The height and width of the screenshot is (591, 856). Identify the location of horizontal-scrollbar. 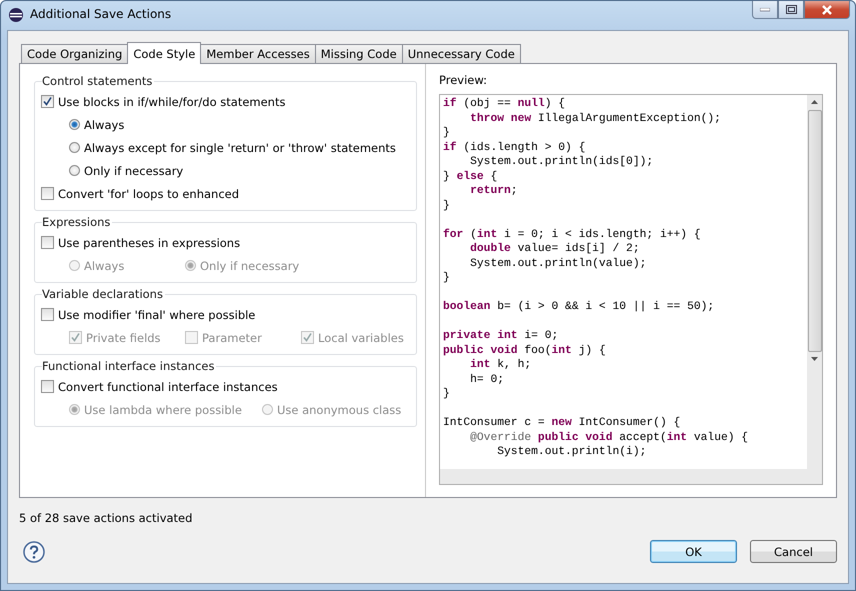
(631, 476).